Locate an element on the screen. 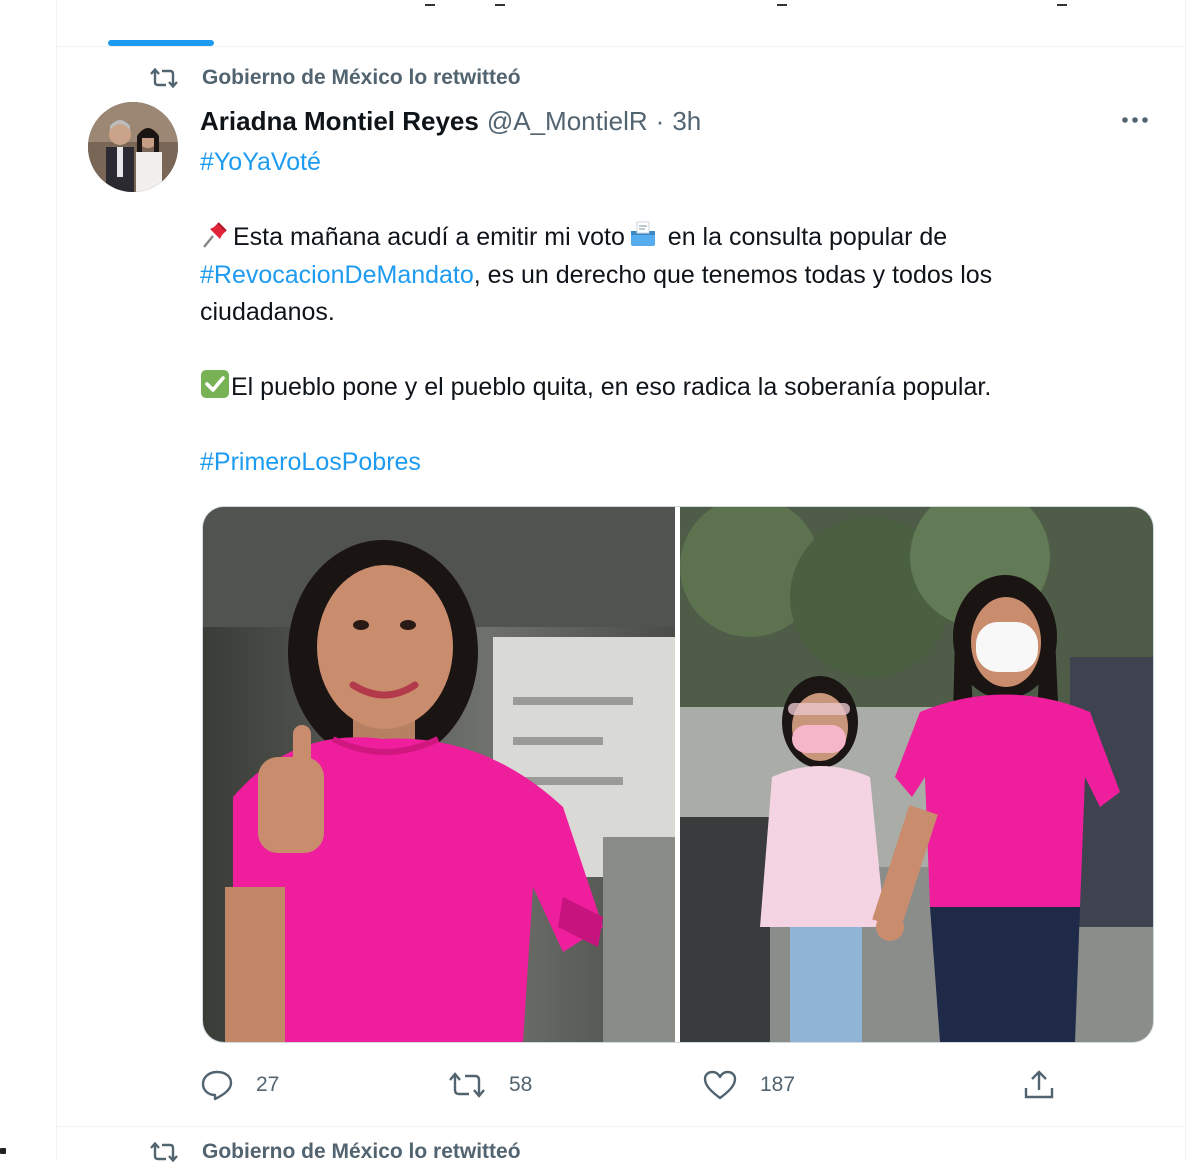 The height and width of the screenshot is (1168, 1200). retweet-count: 58 is located at coordinates (521, 1084).